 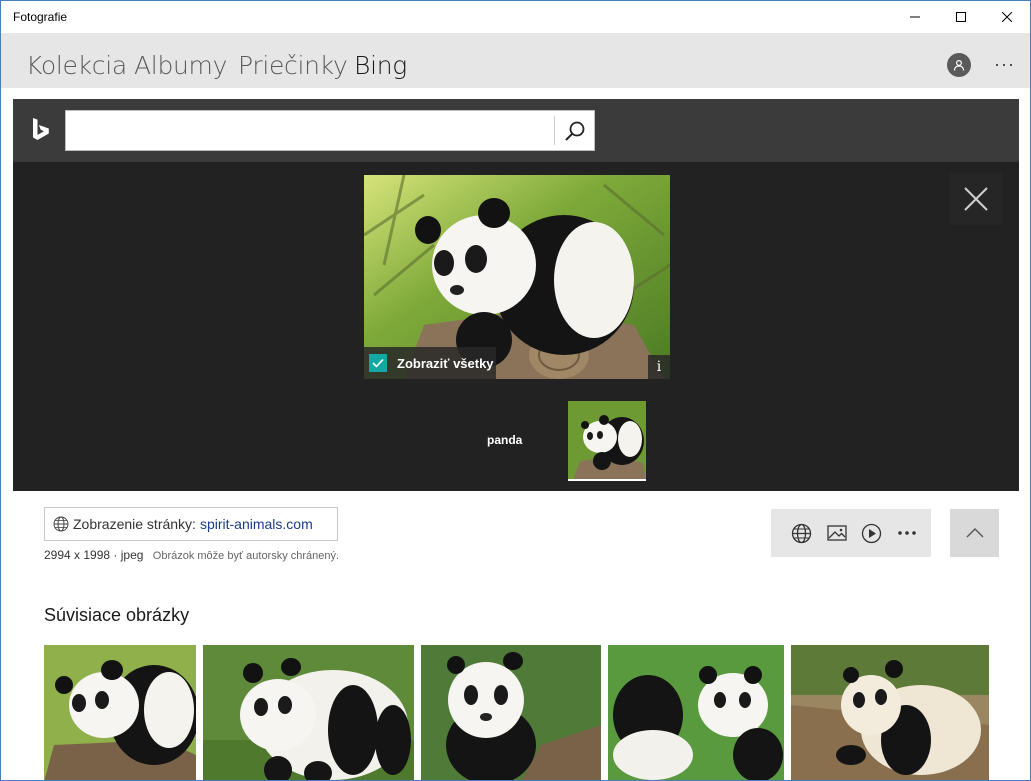 I want to click on tab-albumy: Albumy, so click(x=180, y=65).